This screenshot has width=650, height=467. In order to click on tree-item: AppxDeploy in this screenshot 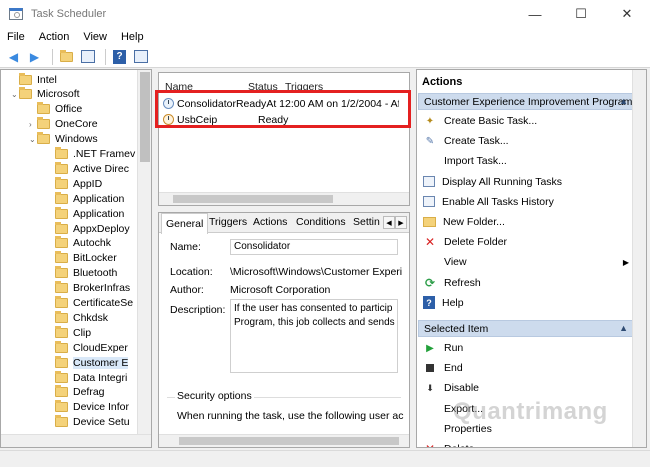, I will do `click(88, 228)`.